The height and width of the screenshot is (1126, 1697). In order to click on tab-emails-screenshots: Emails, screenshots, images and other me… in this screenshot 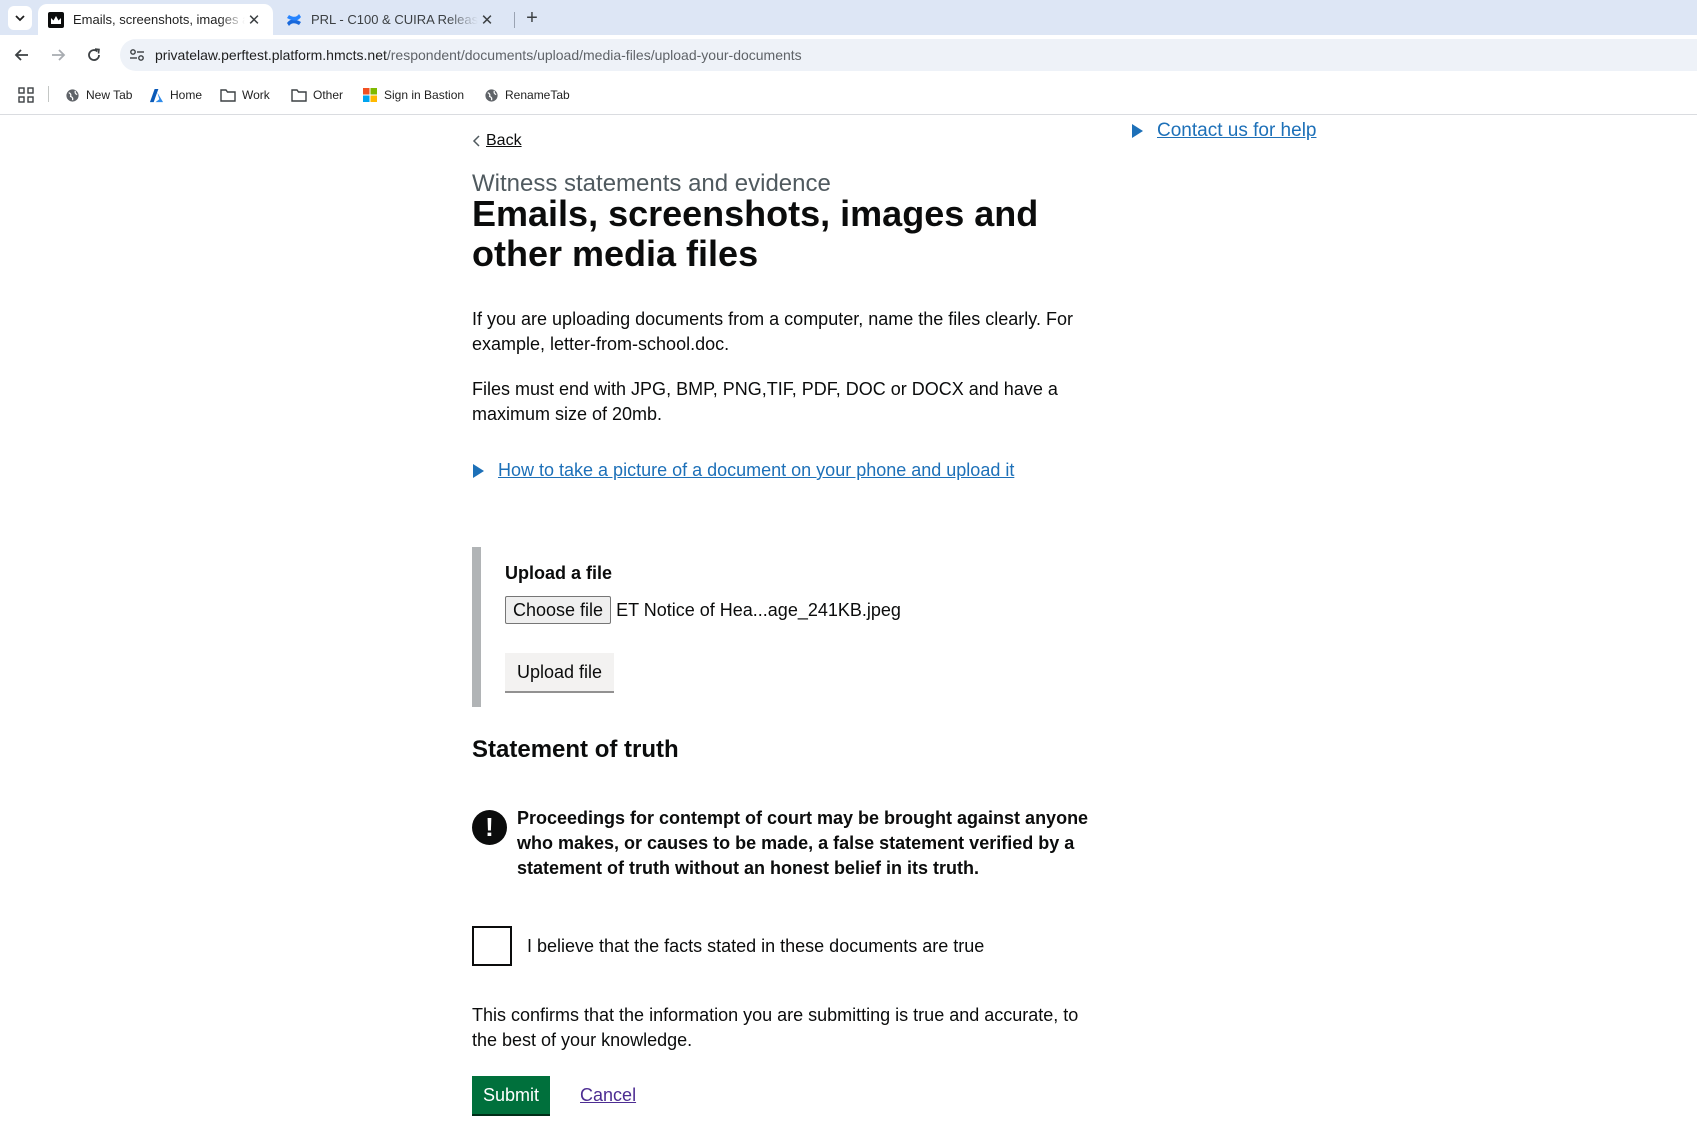, I will do `click(155, 19)`.